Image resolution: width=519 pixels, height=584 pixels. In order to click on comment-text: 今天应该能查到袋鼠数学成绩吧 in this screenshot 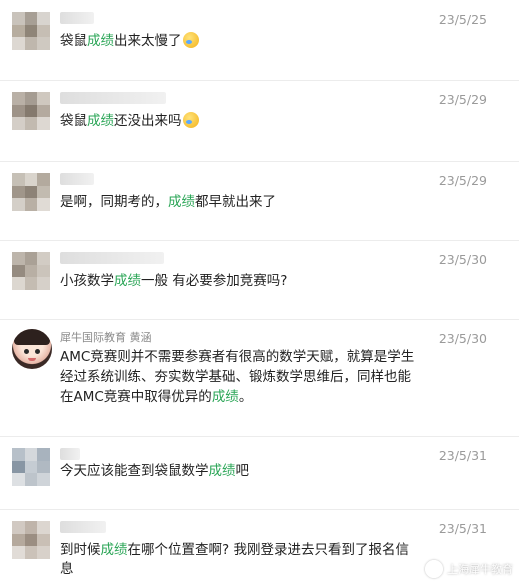, I will do `click(154, 471)`.